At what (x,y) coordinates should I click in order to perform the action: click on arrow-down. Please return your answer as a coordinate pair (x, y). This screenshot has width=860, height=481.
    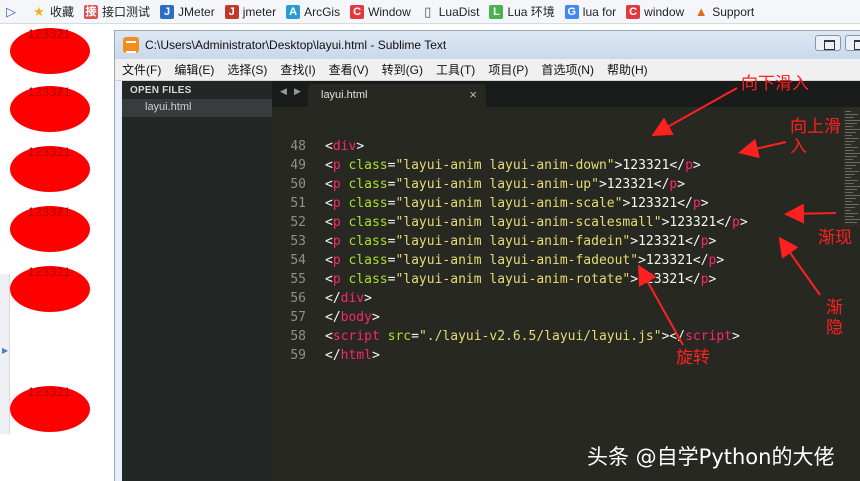
    Looking at the image, I should click on (694, 111).